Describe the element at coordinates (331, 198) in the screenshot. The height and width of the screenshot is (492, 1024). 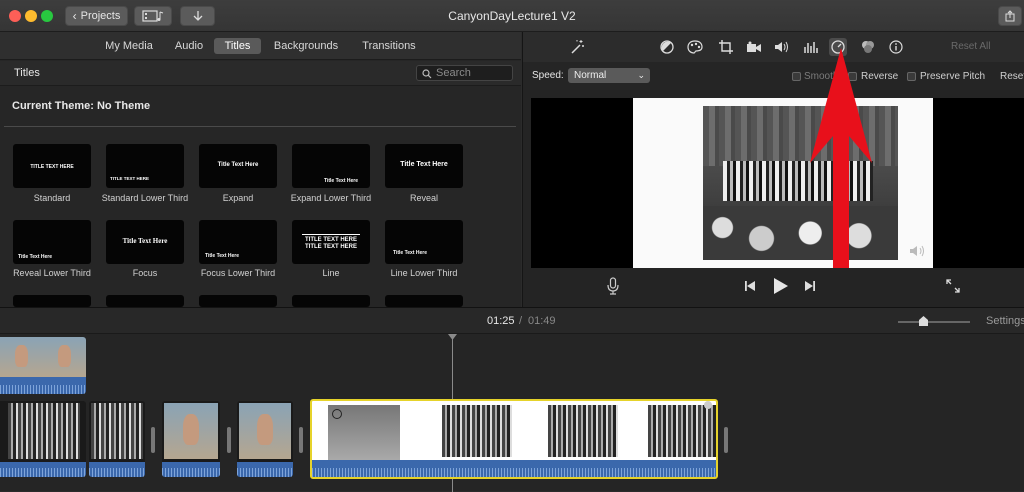
I see `tile-label-expand-lower-third: Expand Lower Third` at that location.